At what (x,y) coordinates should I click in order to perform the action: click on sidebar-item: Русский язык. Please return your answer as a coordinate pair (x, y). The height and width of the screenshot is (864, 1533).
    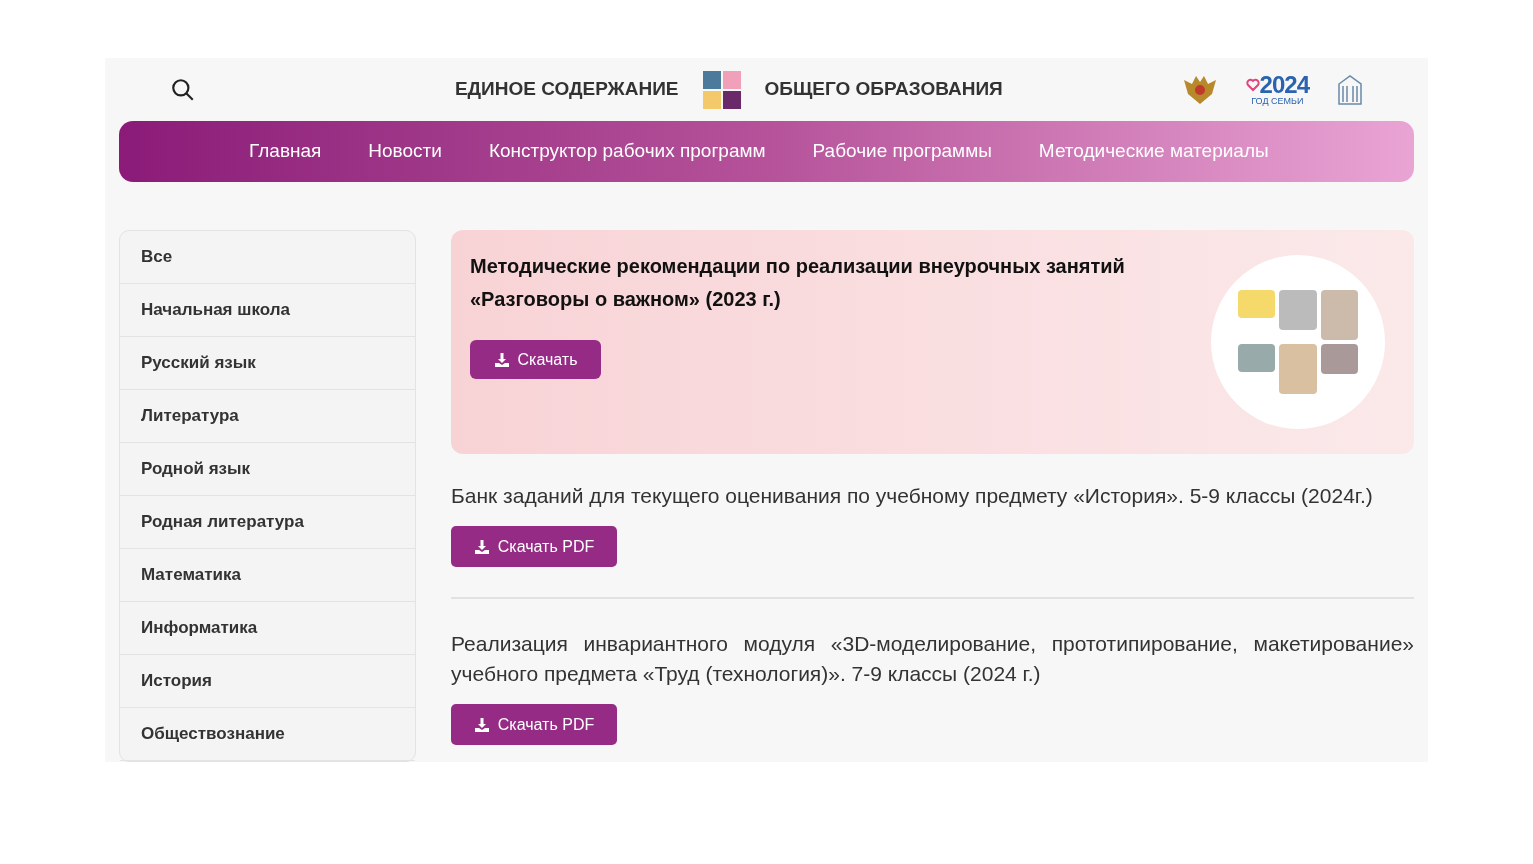
    Looking at the image, I should click on (267, 363).